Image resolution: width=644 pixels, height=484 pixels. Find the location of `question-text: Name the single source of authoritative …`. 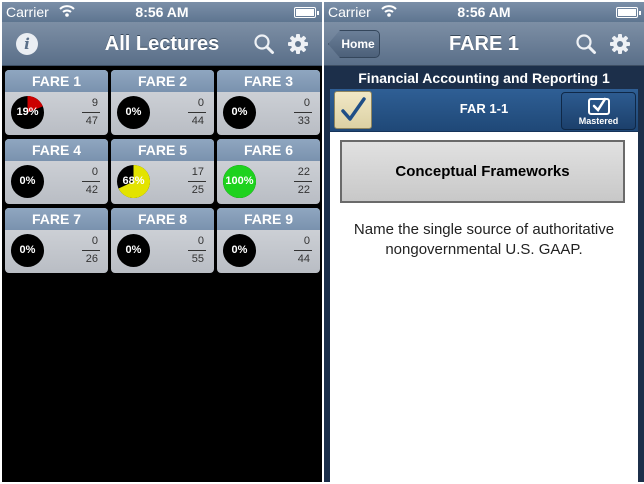

question-text: Name the single source of authoritative … is located at coordinates (484, 239).